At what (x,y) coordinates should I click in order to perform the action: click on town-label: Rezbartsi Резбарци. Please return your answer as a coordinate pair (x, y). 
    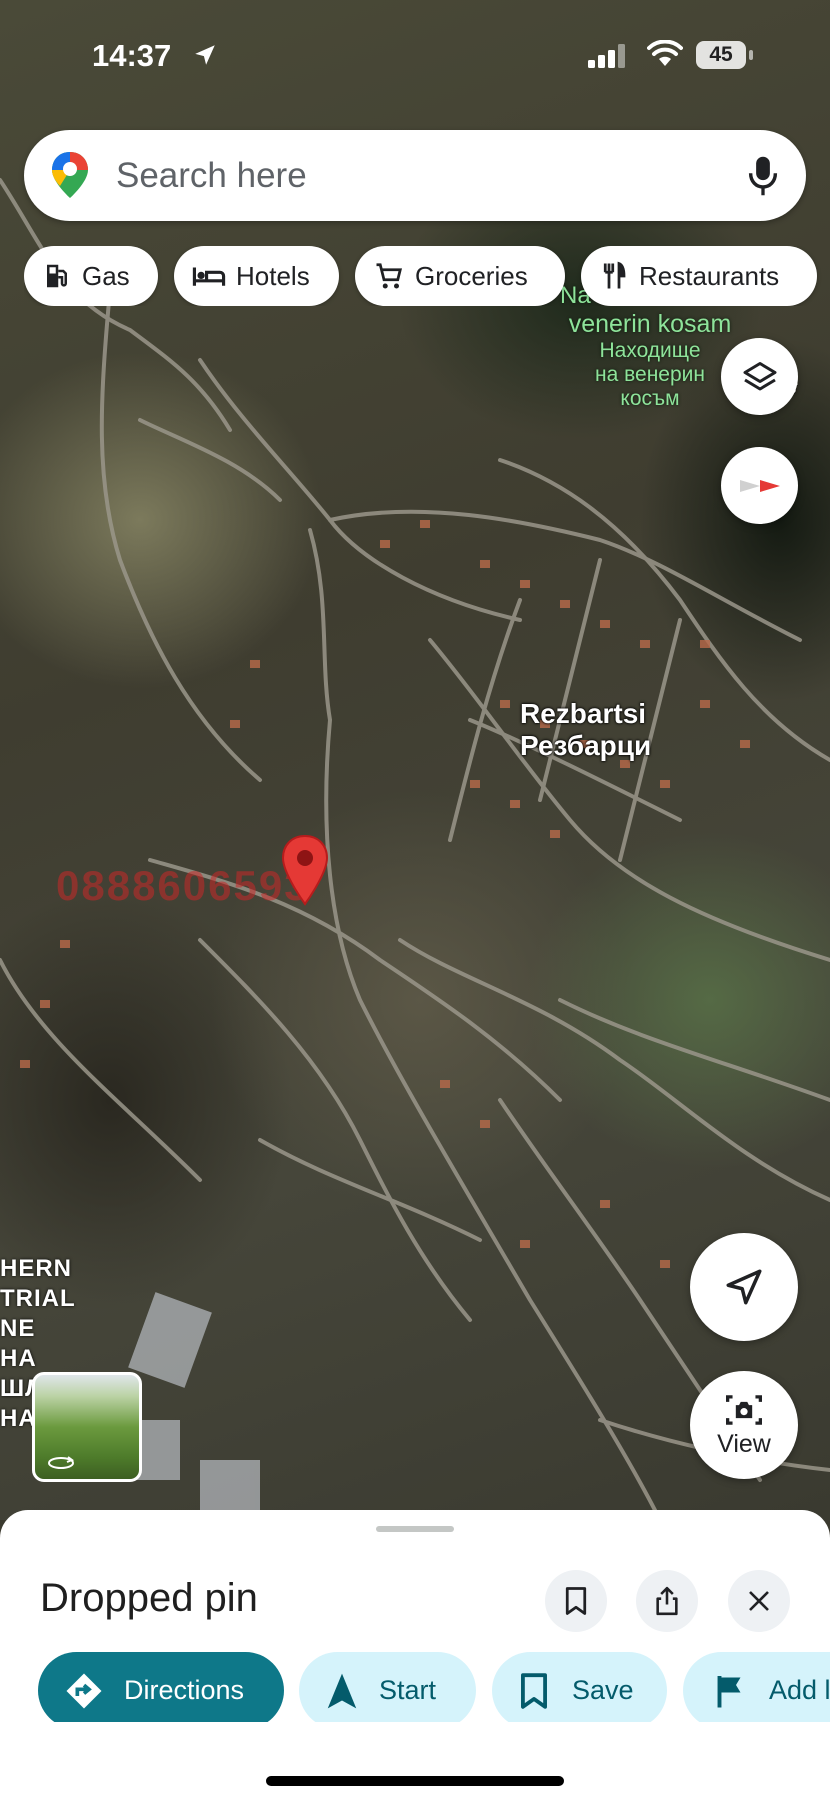
    Looking at the image, I should click on (585, 730).